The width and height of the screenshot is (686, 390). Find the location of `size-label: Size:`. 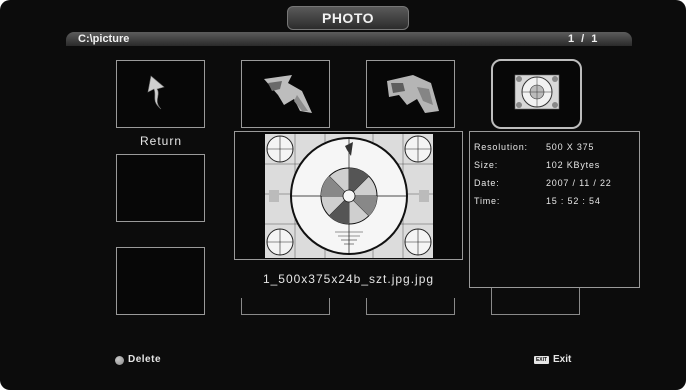

size-label: Size: is located at coordinates (486, 165).